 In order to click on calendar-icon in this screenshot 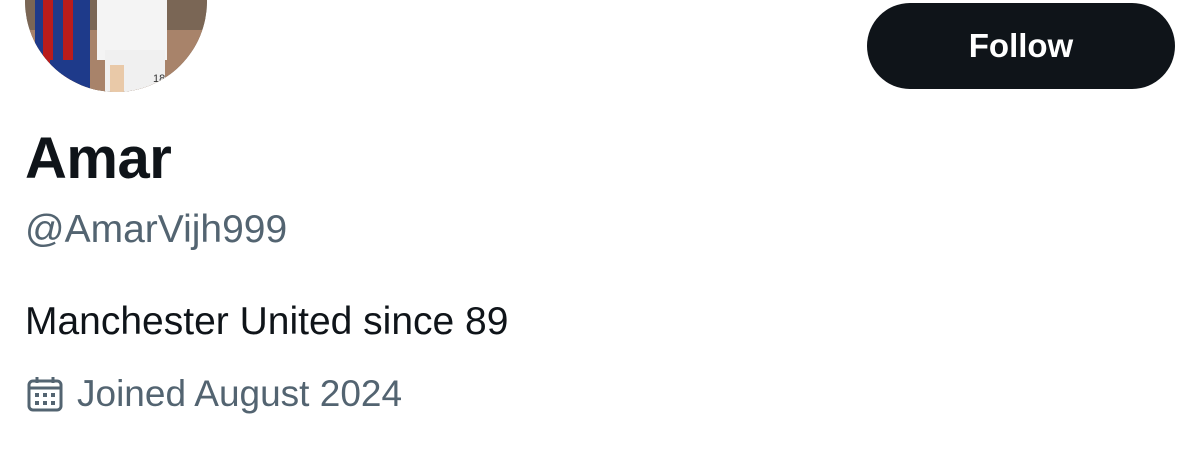, I will do `click(45, 394)`.